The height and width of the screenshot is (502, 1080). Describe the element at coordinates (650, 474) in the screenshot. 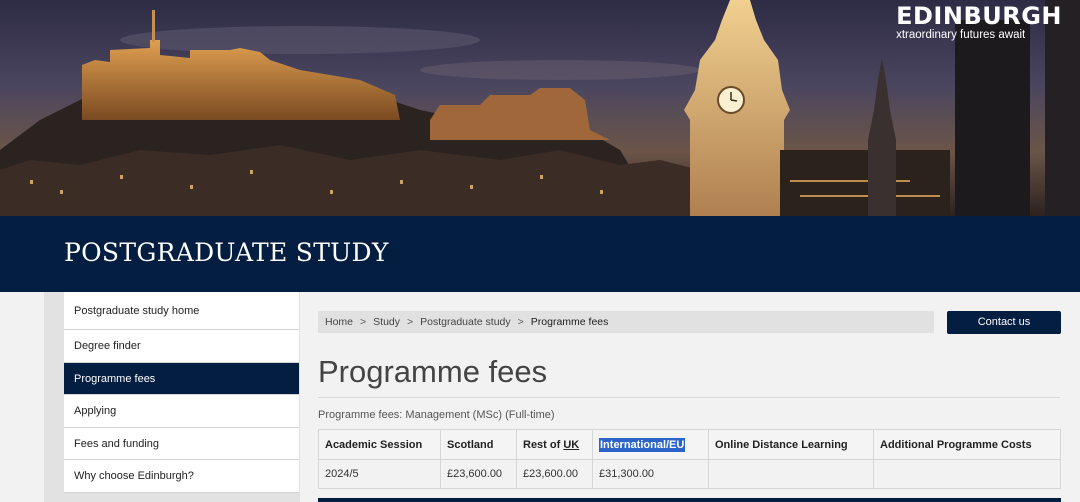

I see `cell-international-fee: £31,300.00` at that location.